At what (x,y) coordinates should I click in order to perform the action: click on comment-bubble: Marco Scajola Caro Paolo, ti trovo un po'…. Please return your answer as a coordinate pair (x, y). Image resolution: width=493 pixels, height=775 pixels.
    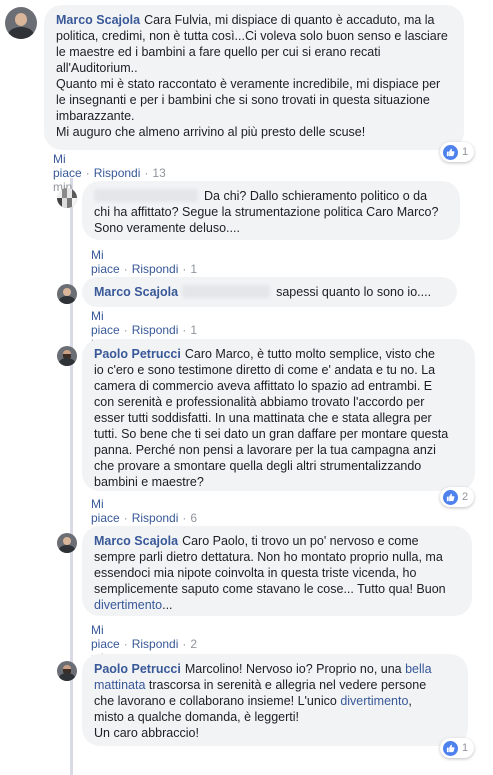
    Looking at the image, I should click on (277, 571).